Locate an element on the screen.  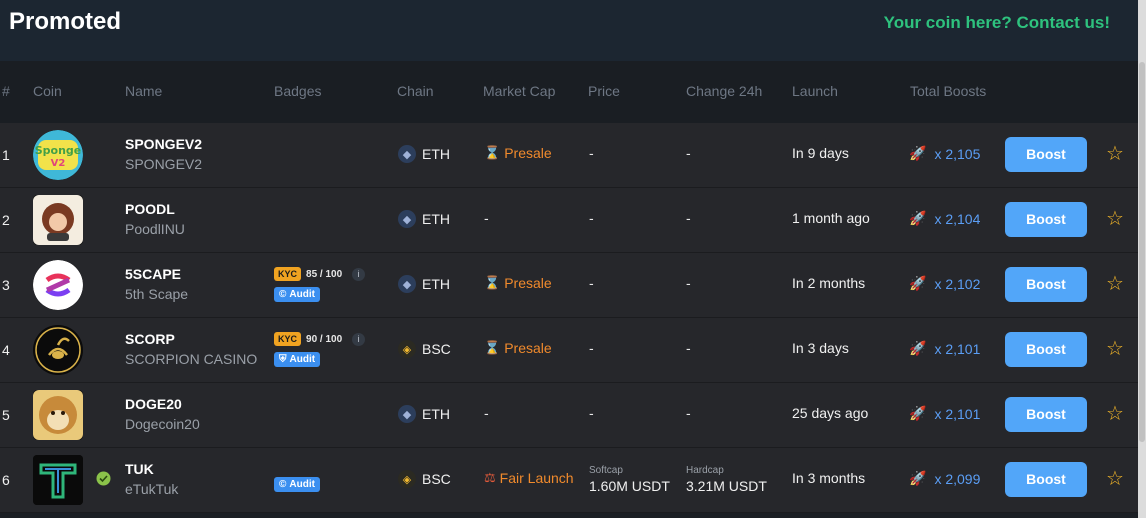
column-header-badges: Badges is located at coordinates (297, 91).